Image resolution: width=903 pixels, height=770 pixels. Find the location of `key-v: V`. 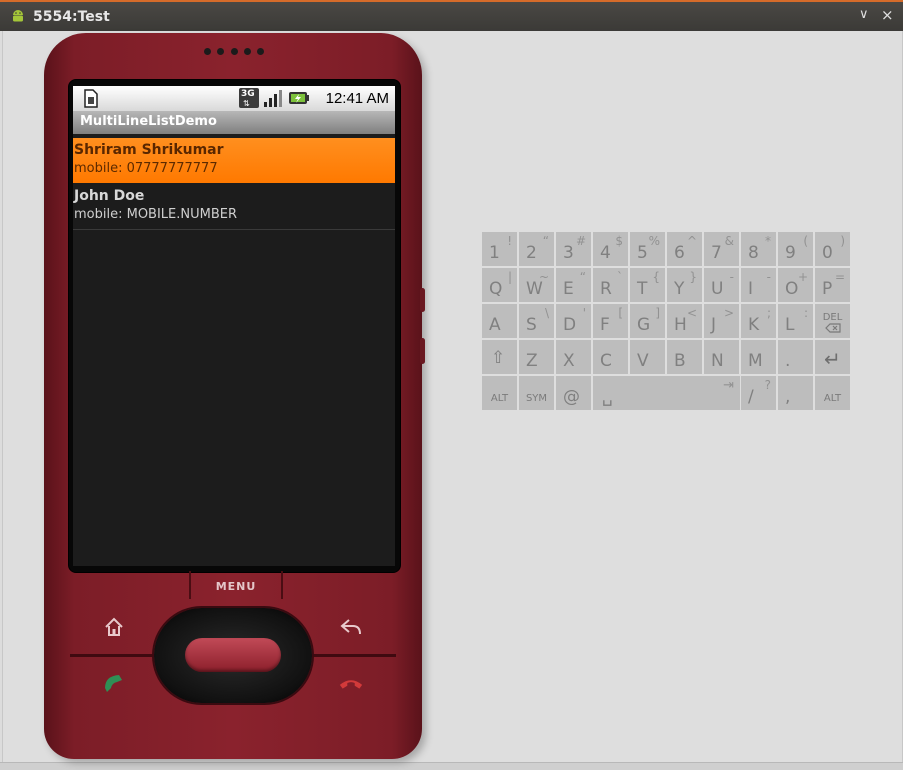

key-v: V is located at coordinates (647, 357).